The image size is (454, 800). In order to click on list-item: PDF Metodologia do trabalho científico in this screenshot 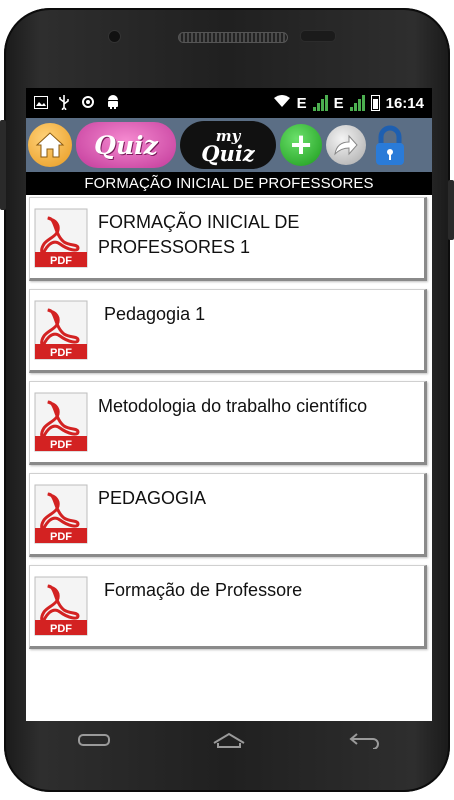, I will do `click(228, 423)`.